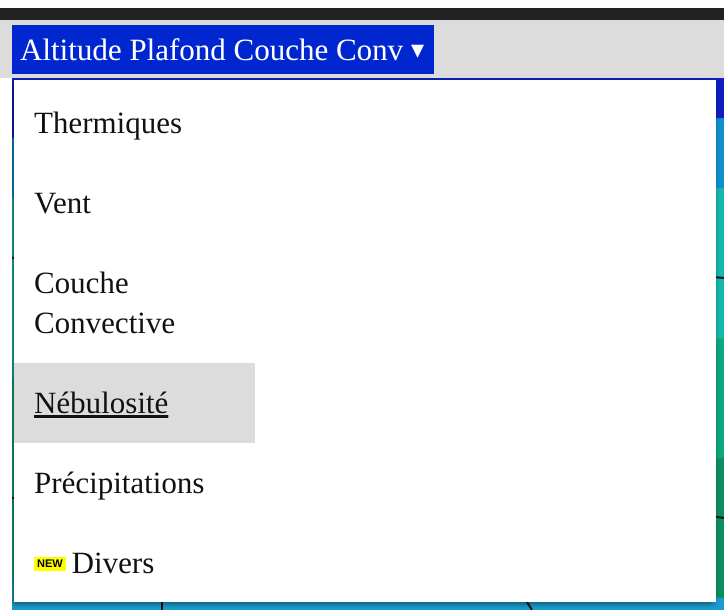  What do you see at coordinates (134, 303) in the screenshot?
I see `menu-item: Couche Convective` at bounding box center [134, 303].